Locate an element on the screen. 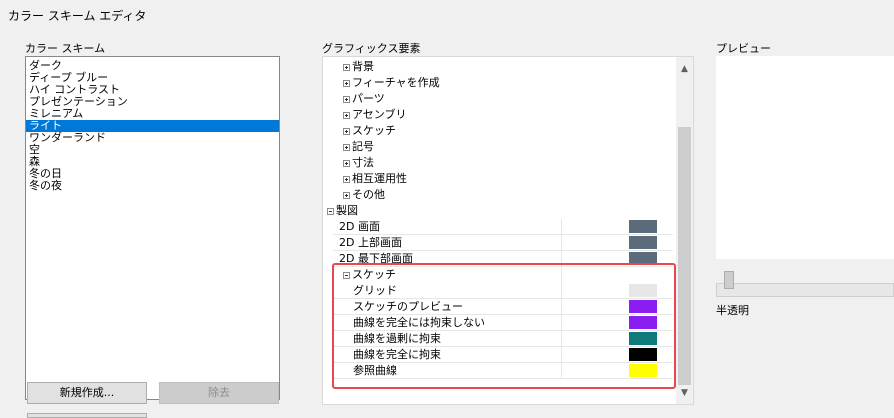  scheme-item: ミレニアム is located at coordinates (152, 114).